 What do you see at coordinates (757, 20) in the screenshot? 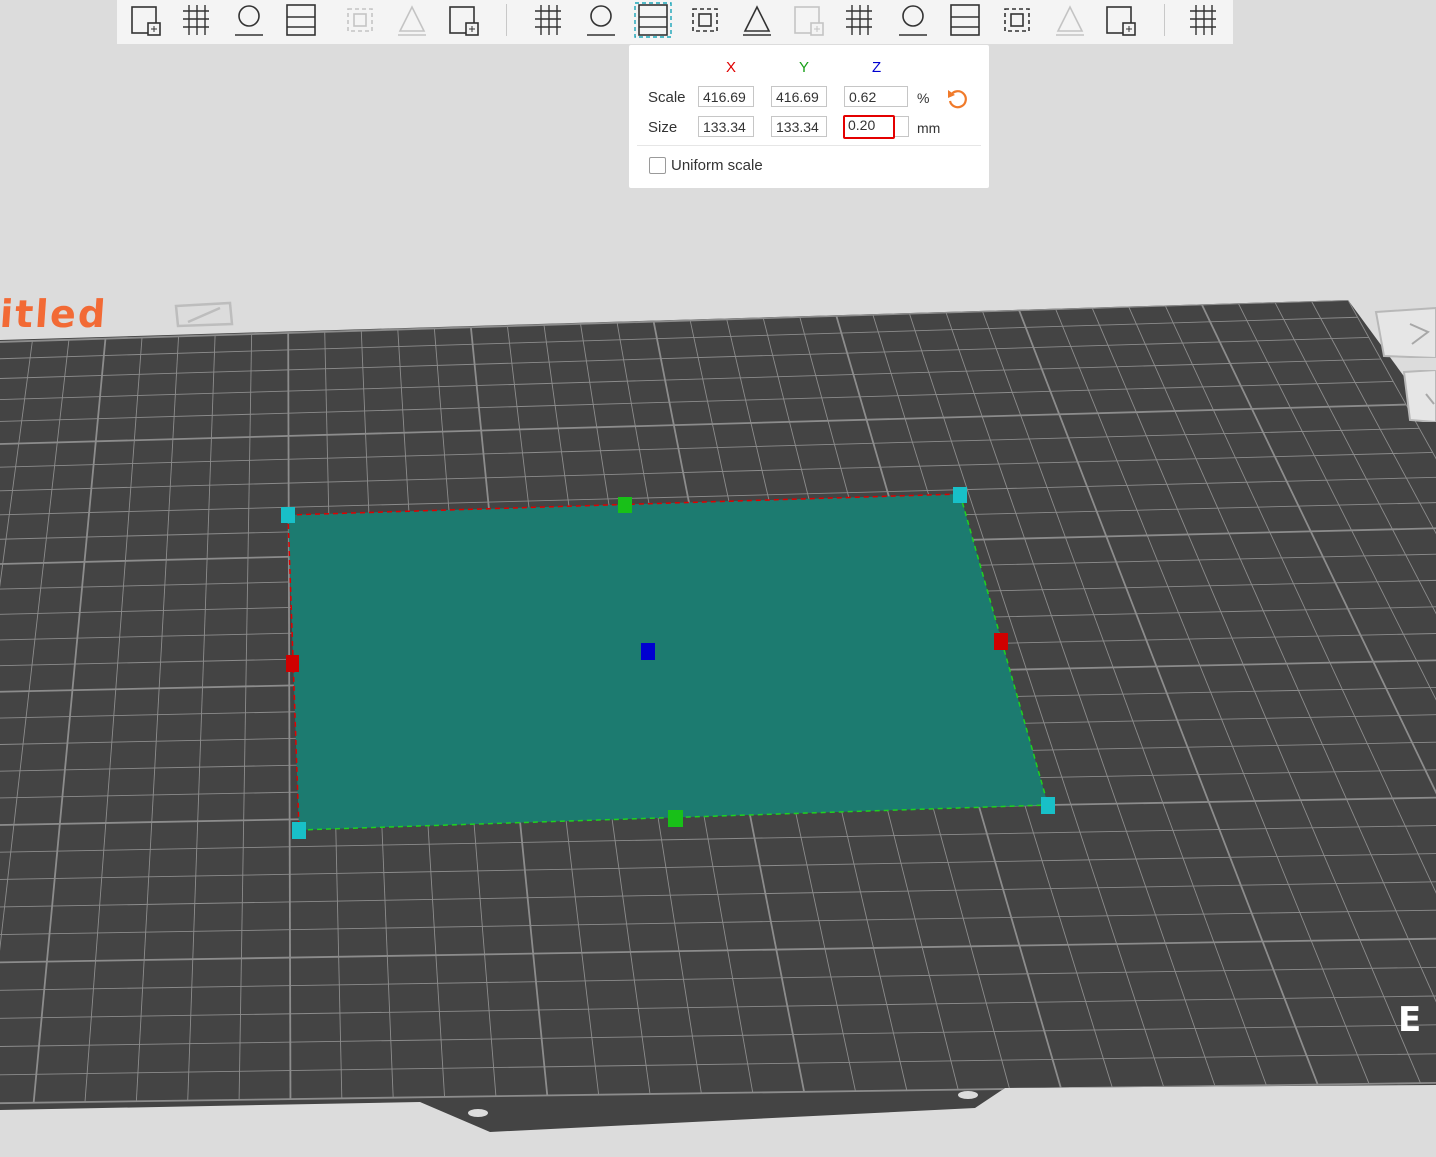
I see `cut-icon` at bounding box center [757, 20].